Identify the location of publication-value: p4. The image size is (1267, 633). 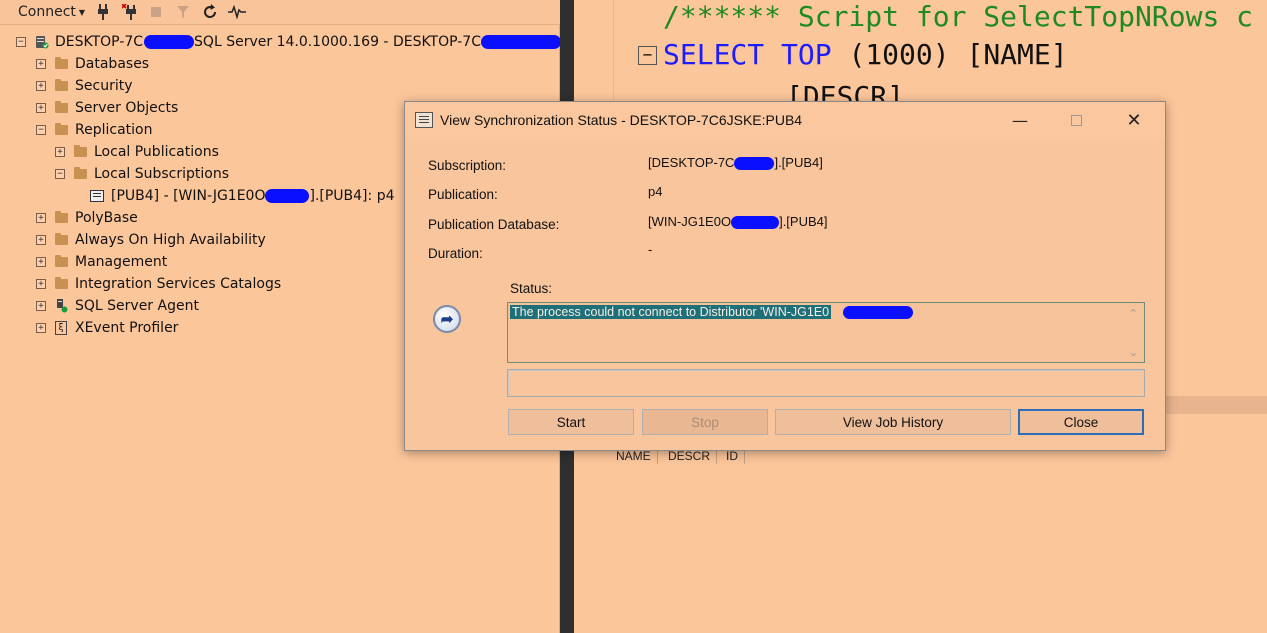
(655, 191).